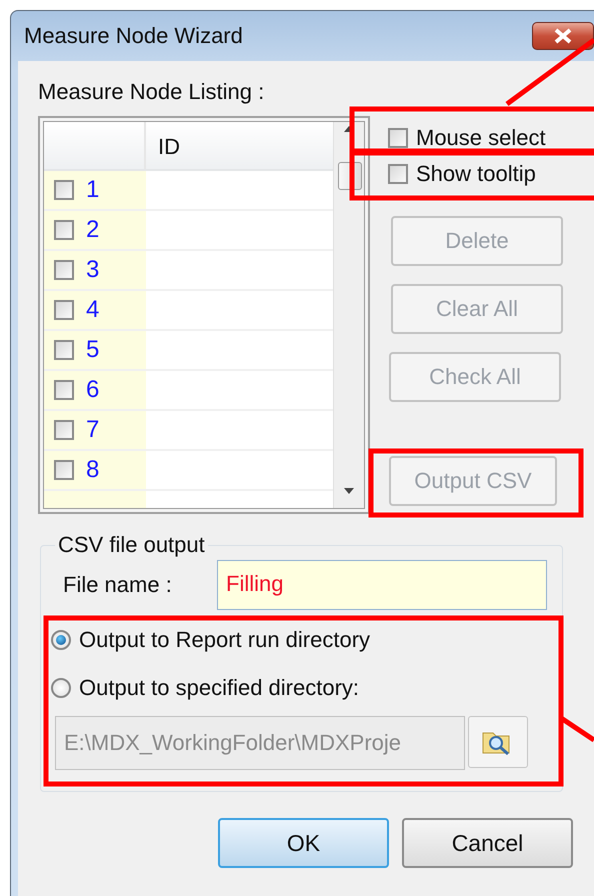  What do you see at coordinates (487, 843) in the screenshot?
I see `dialog-button: Cancel` at bounding box center [487, 843].